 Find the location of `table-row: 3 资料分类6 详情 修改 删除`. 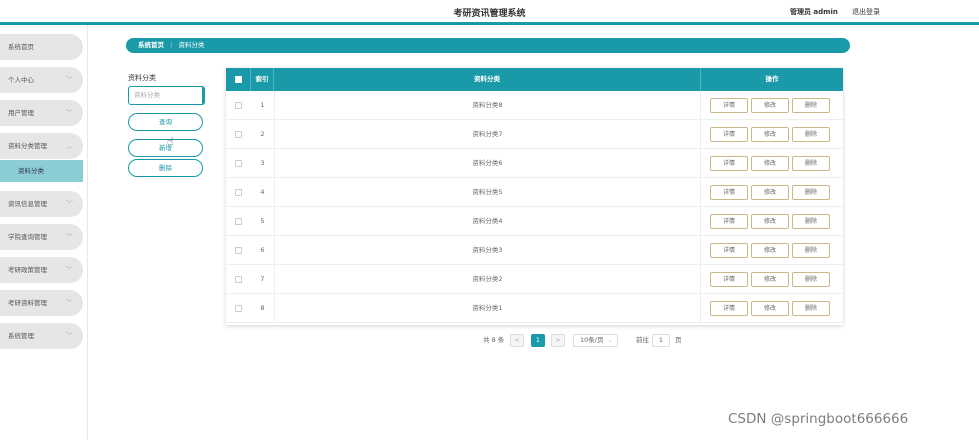

table-row: 3 资料分类6 详情 修改 删除 is located at coordinates (534, 163).